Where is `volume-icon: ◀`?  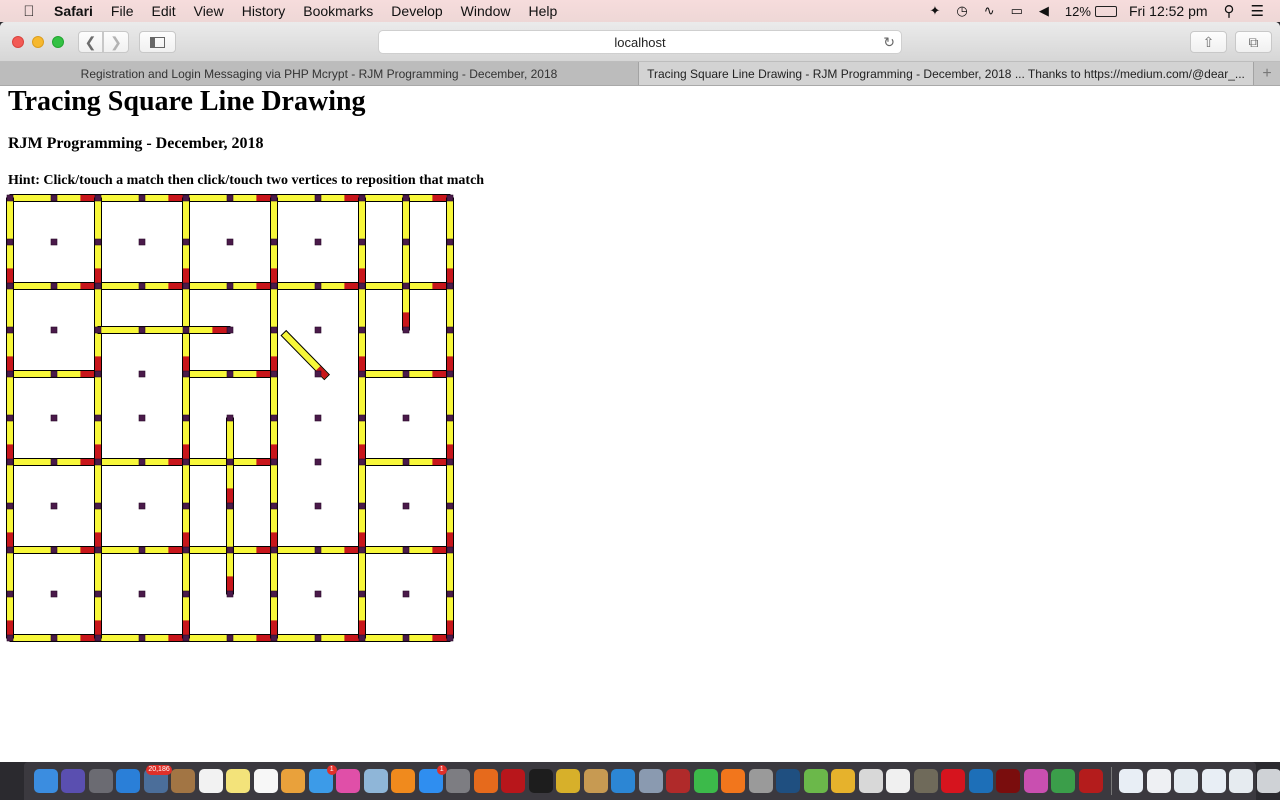
volume-icon: ◀ is located at coordinates (1044, 11).